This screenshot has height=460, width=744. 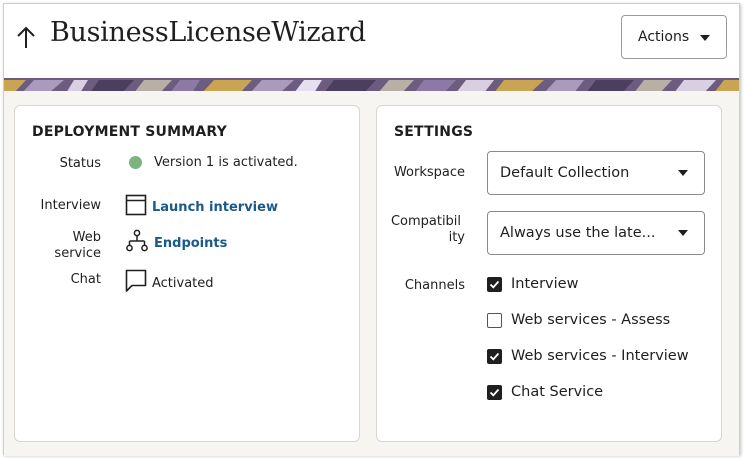 What do you see at coordinates (208, 32) in the screenshot?
I see `page-title: BusinessLicenseWizard` at bounding box center [208, 32].